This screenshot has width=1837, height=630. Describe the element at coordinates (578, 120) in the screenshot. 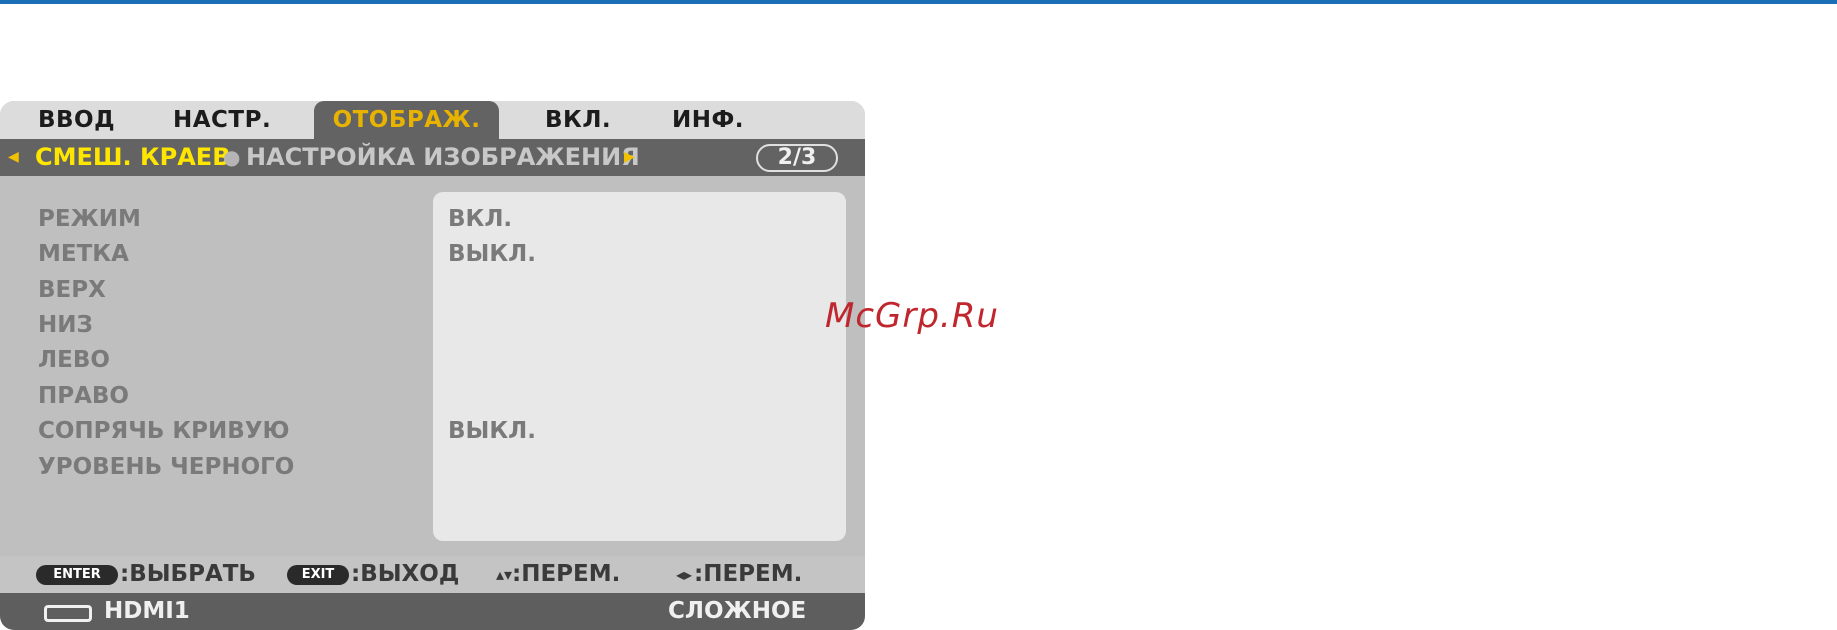

I see `tab-on: ВКЛ.` at that location.